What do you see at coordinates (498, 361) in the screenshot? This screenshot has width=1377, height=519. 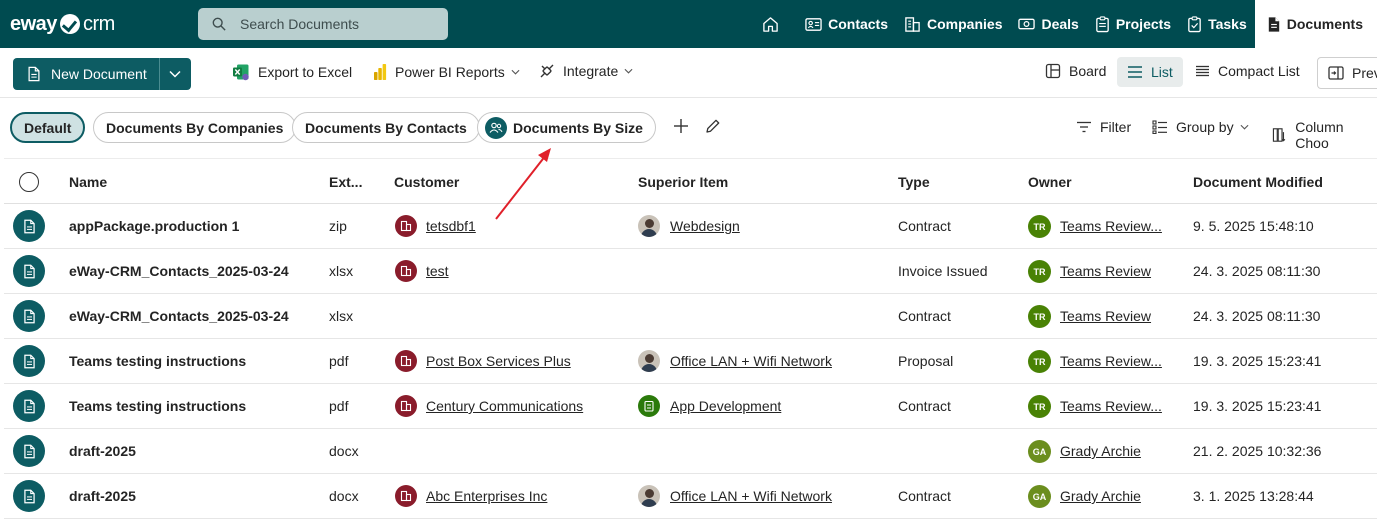 I see `cell-customer-link: Post Box Services Plus` at bounding box center [498, 361].